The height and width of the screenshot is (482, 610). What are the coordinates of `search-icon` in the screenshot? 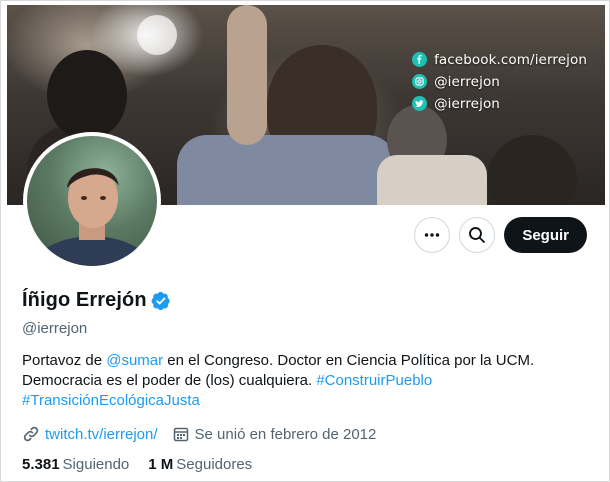 It's located at (477, 235).